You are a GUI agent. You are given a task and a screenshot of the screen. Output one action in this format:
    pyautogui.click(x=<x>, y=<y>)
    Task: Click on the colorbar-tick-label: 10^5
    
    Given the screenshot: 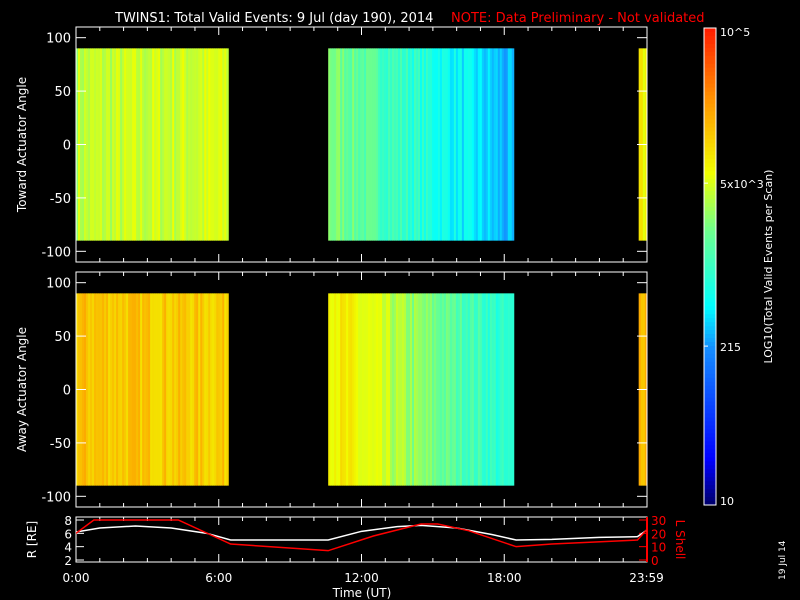 What is the action you would take?
    pyautogui.click(x=735, y=32)
    